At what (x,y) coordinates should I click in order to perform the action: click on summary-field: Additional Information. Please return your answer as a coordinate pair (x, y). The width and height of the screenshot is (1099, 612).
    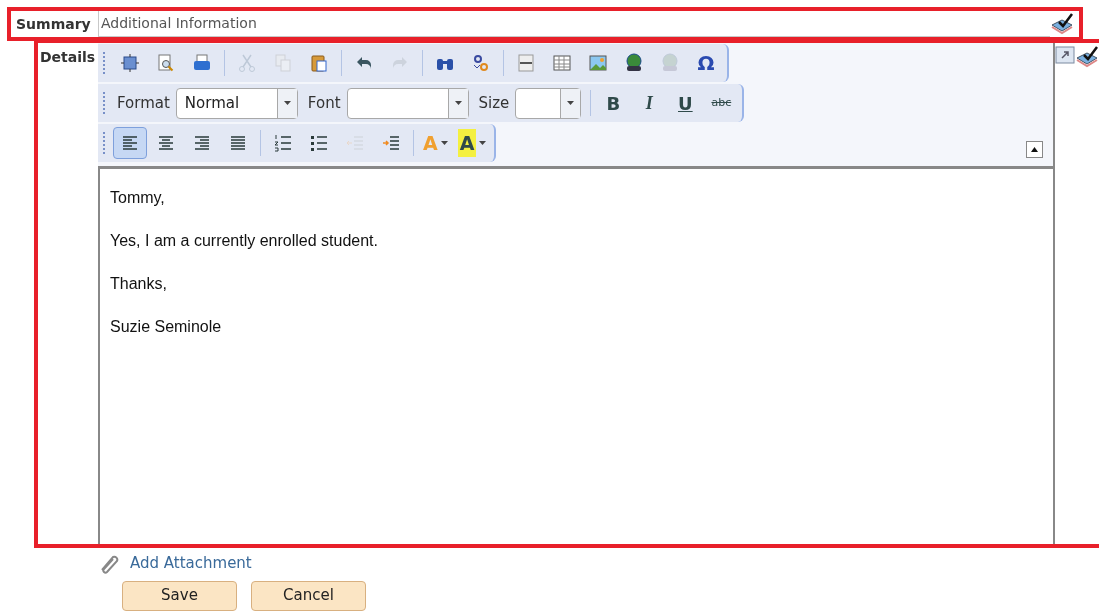
    Looking at the image, I should click on (574, 24).